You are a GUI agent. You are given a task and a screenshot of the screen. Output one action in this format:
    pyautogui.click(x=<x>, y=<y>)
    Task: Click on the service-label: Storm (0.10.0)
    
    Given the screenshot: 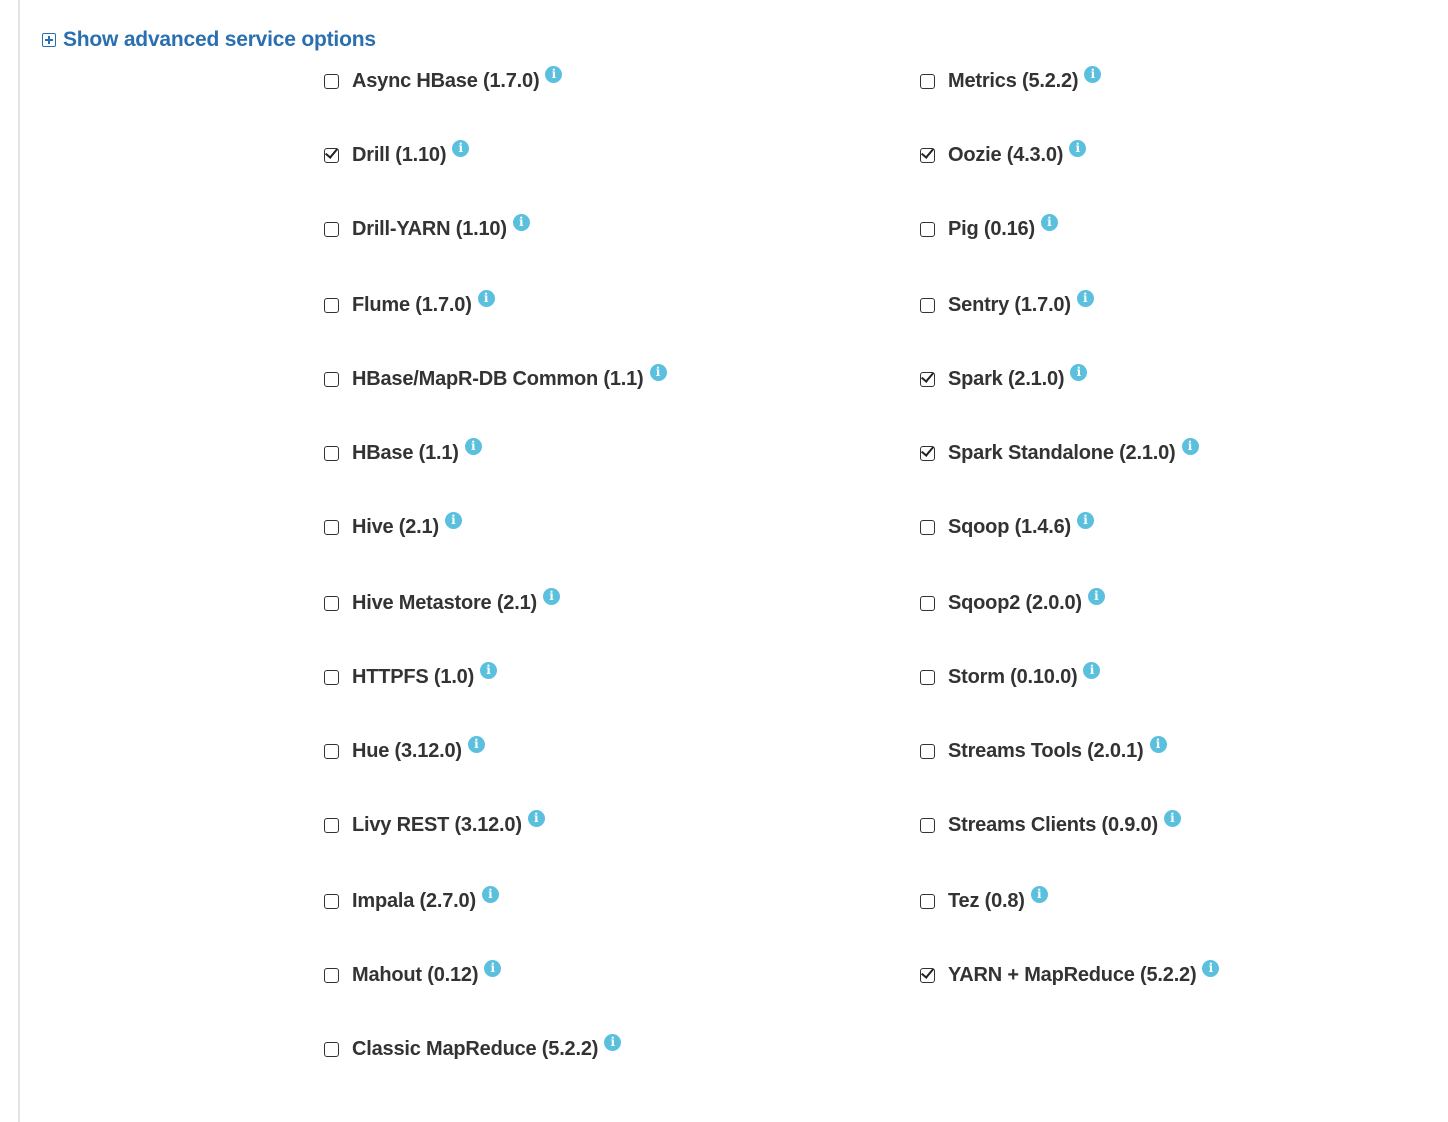 What is the action you would take?
    pyautogui.click(x=1013, y=677)
    